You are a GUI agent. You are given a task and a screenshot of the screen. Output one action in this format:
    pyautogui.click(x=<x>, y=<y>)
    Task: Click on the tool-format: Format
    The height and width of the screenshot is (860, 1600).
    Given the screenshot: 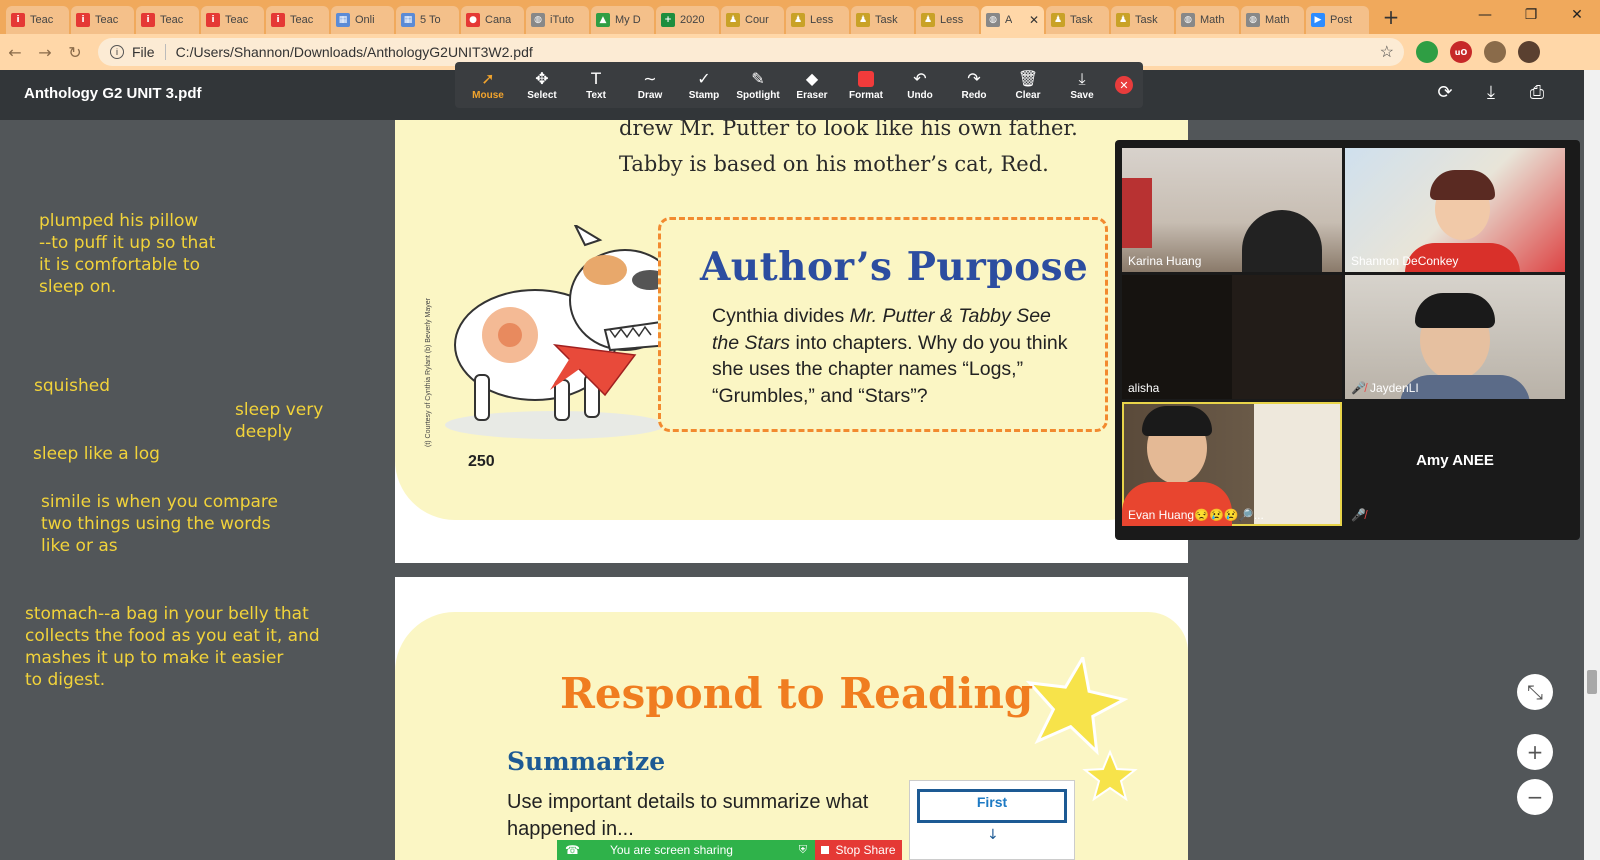 What is the action you would take?
    pyautogui.click(x=866, y=85)
    